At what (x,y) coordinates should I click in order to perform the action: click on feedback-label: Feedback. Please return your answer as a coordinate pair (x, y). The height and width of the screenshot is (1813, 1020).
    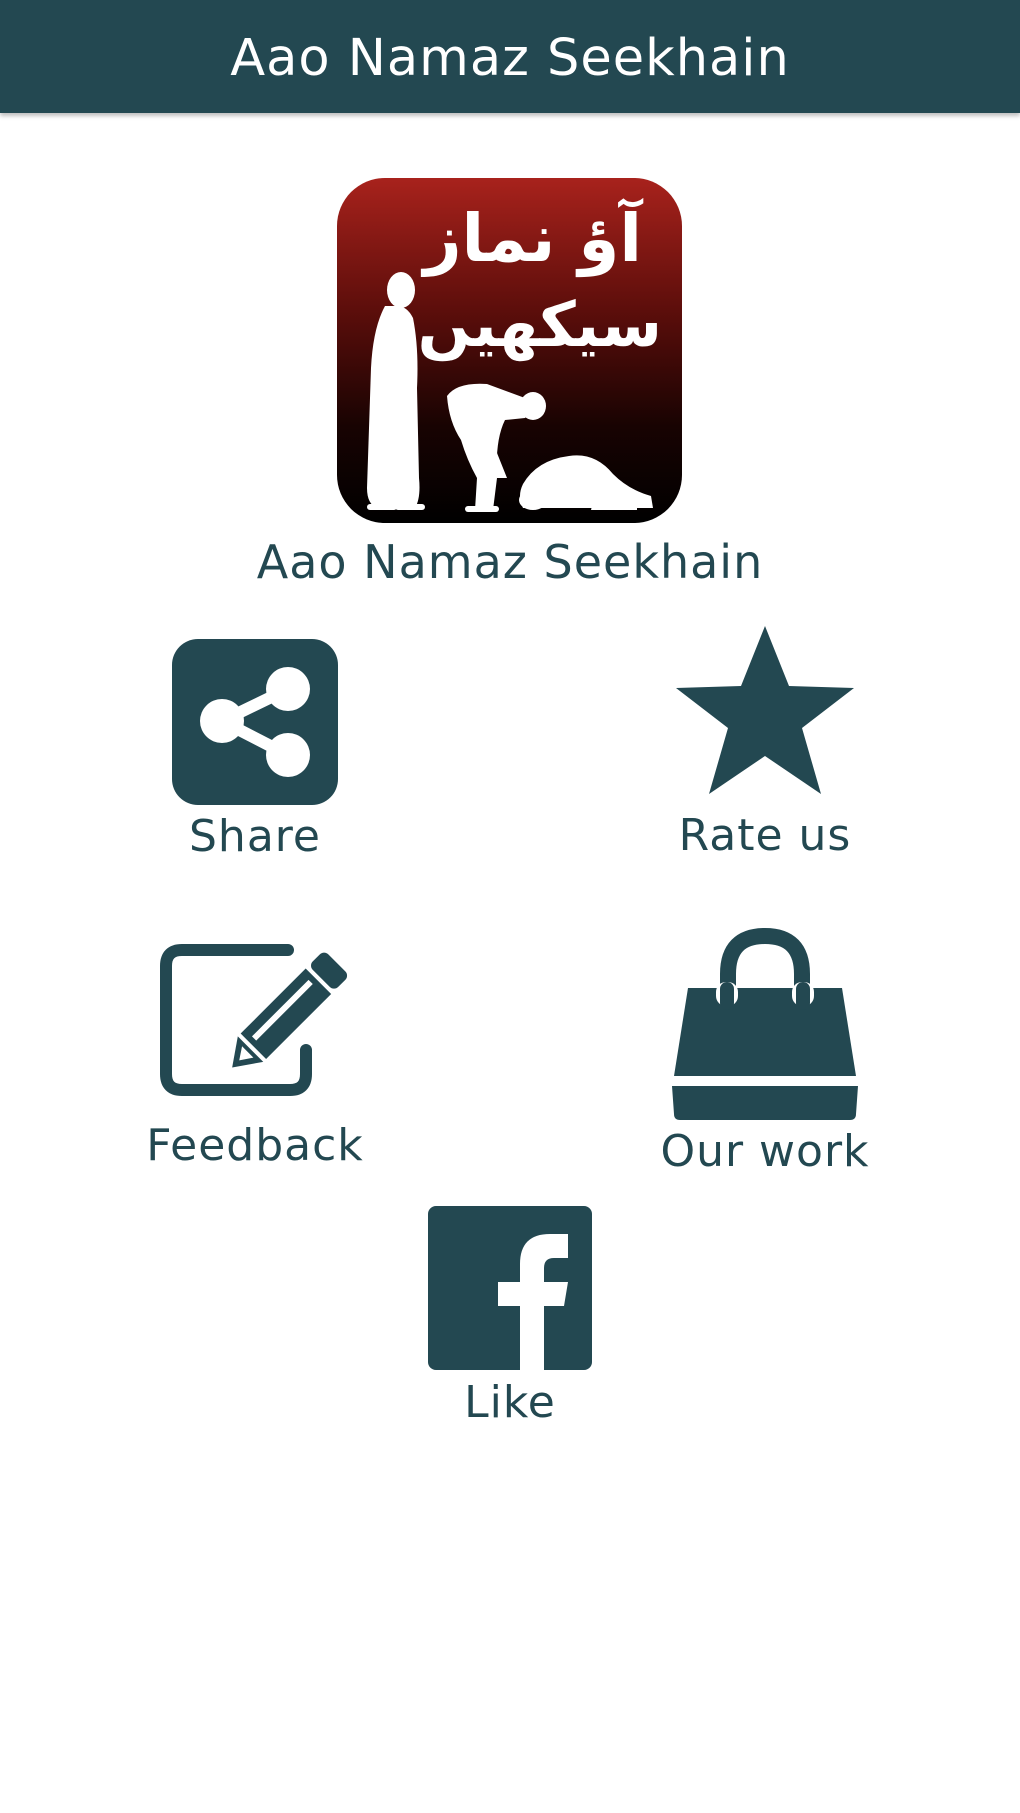
    Looking at the image, I should click on (255, 1145).